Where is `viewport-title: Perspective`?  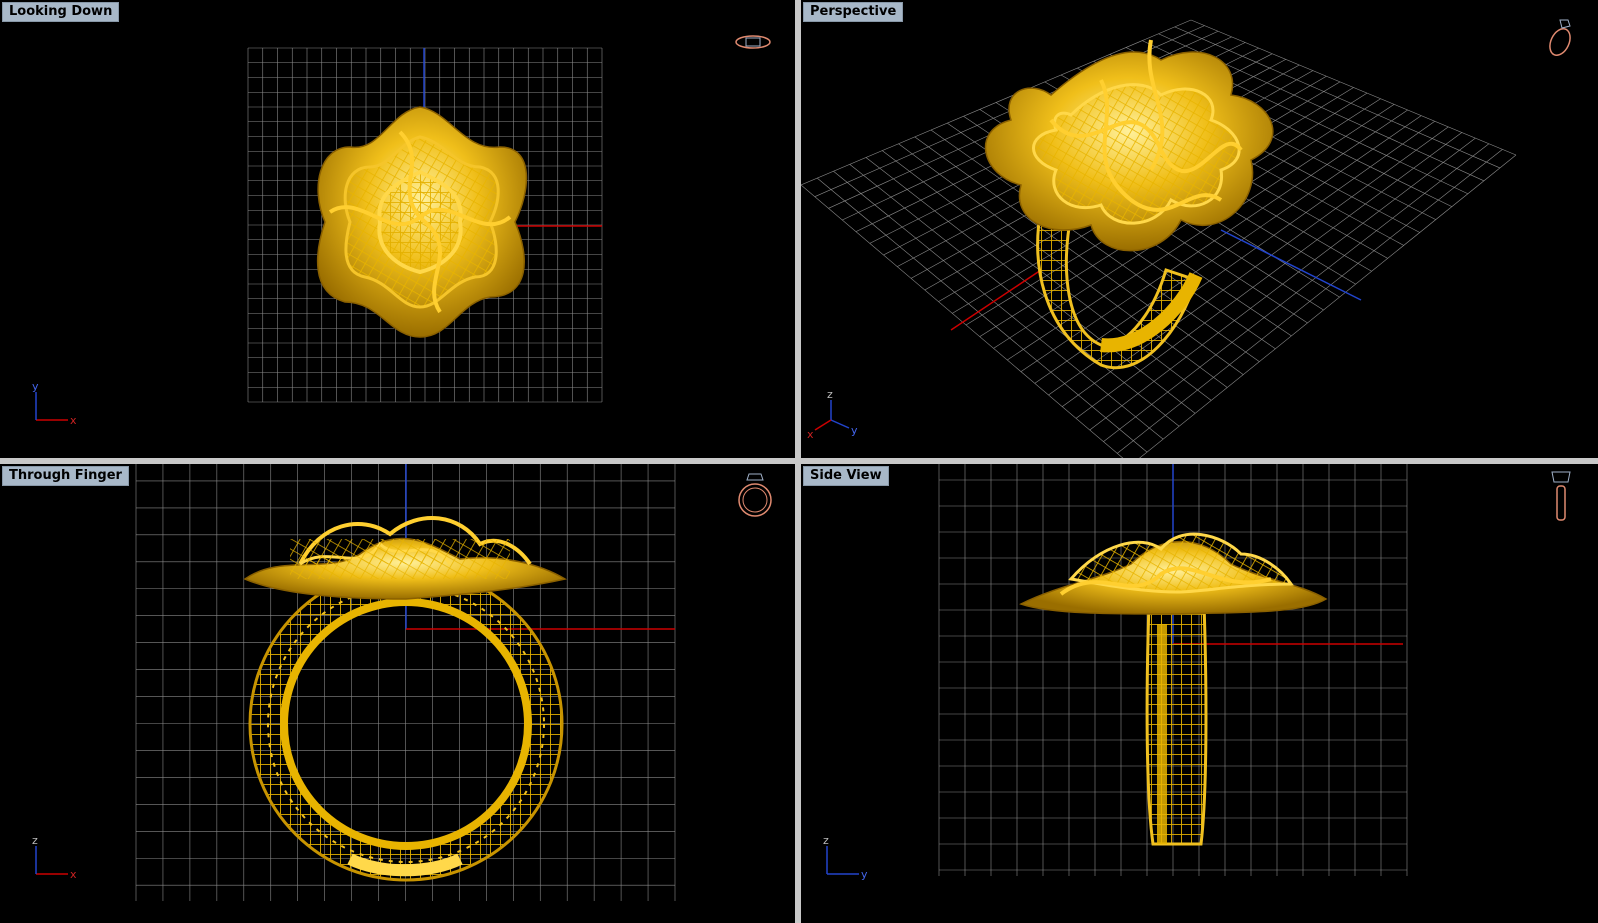
viewport-title: Perspective is located at coordinates (853, 12).